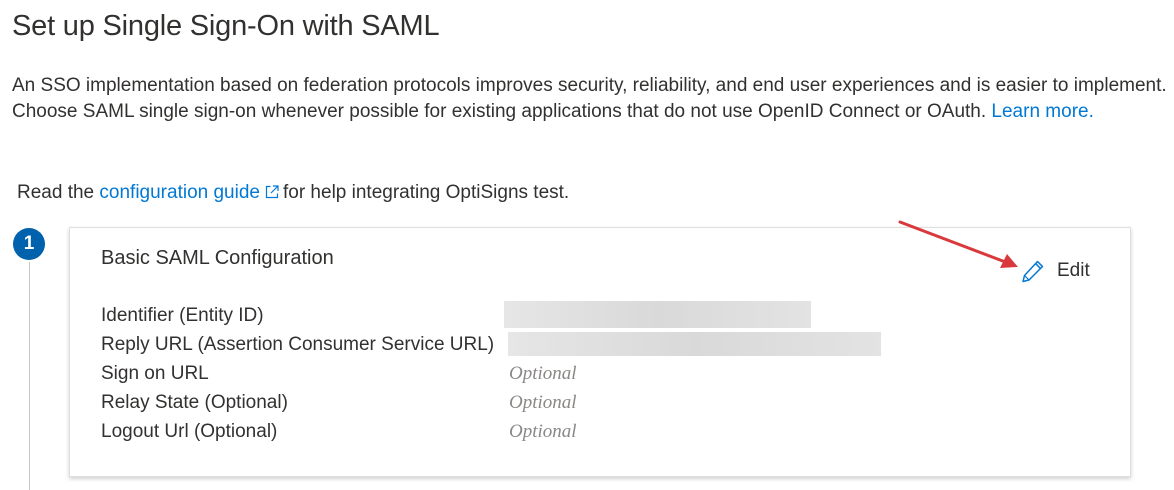  What do you see at coordinates (1073, 271) in the screenshot?
I see `edit-label: Edit` at bounding box center [1073, 271].